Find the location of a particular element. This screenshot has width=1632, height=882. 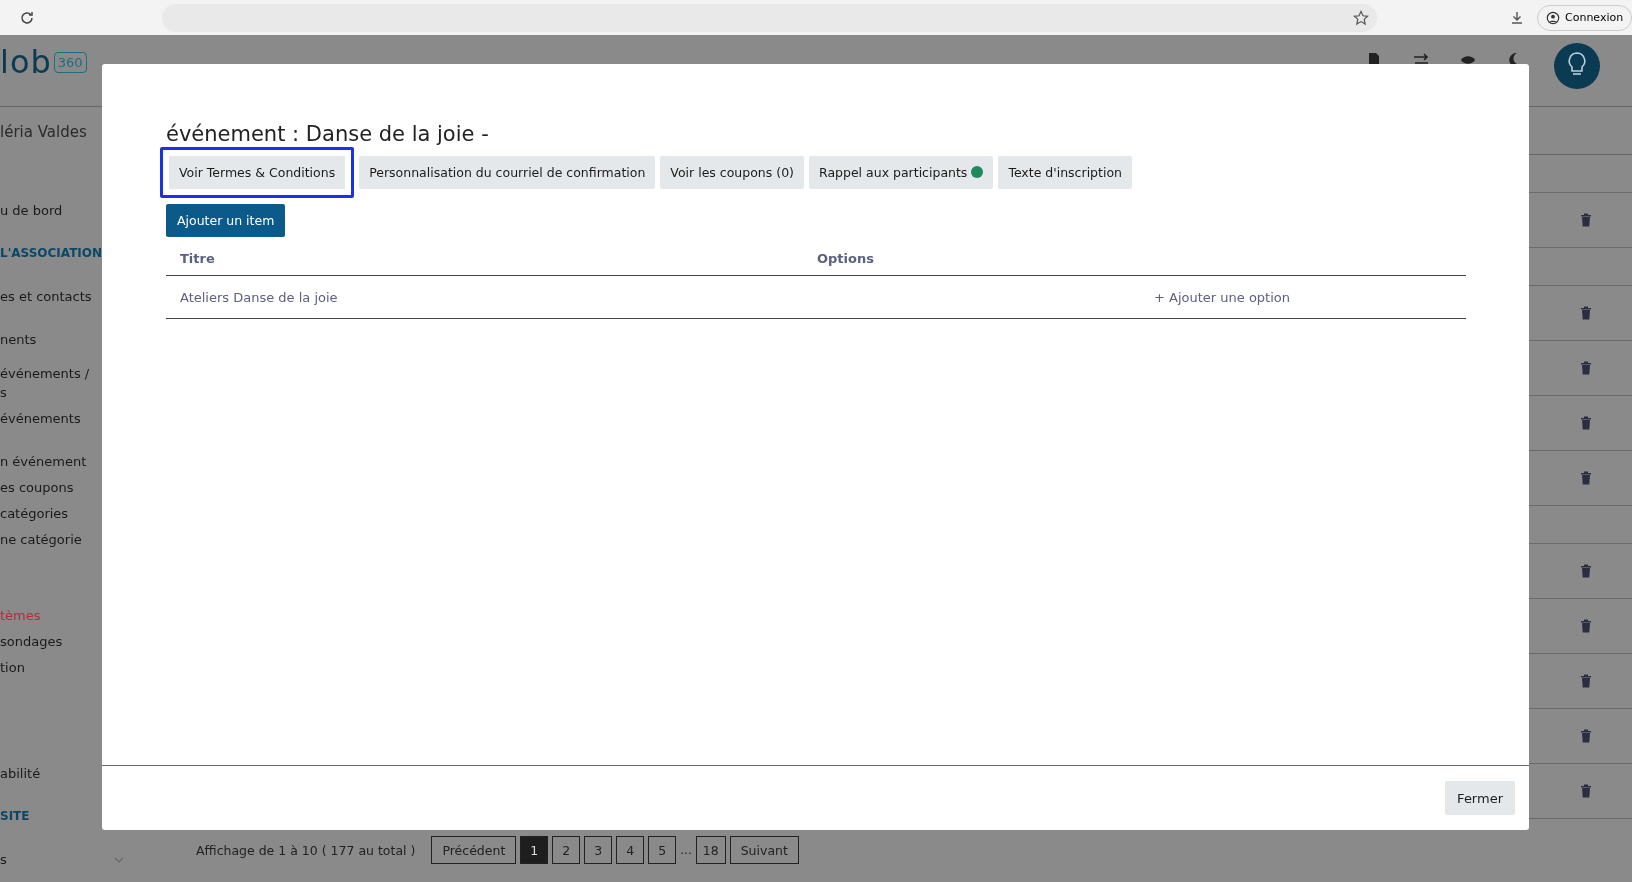

sidebar-item: léria Valdes is located at coordinates (43, 132).